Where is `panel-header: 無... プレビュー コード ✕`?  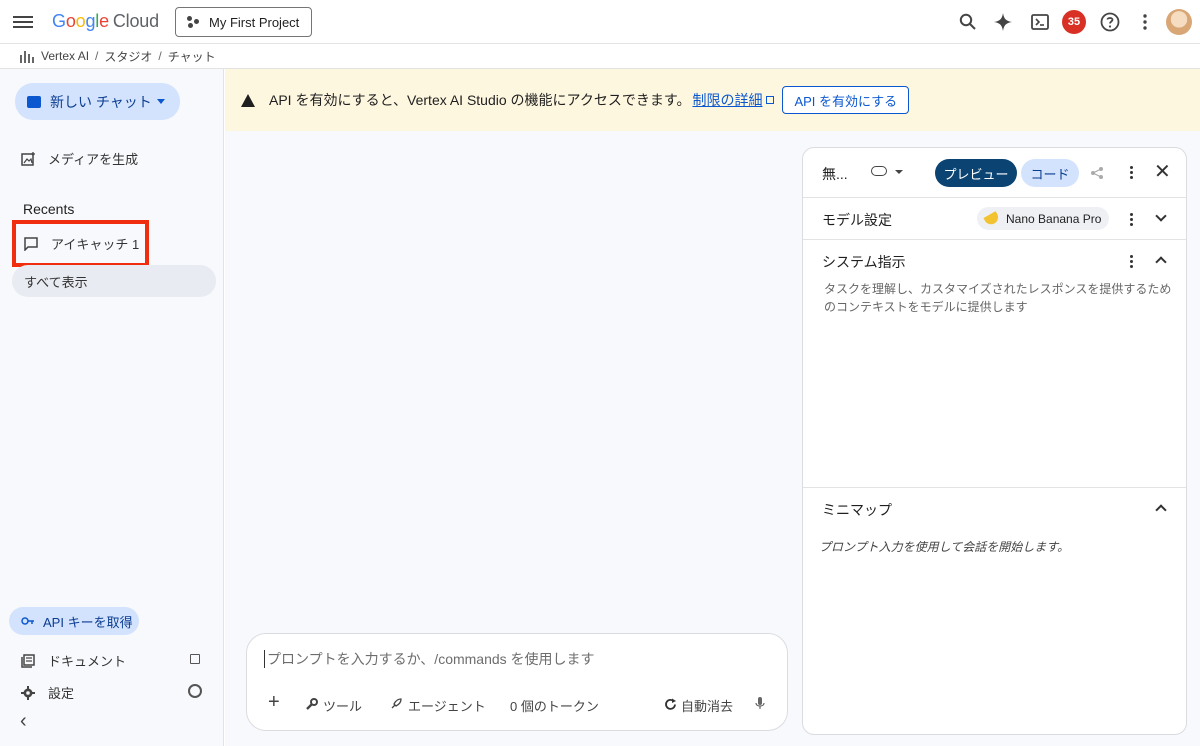
panel-header: 無... プレビュー コード ✕ is located at coordinates (994, 173).